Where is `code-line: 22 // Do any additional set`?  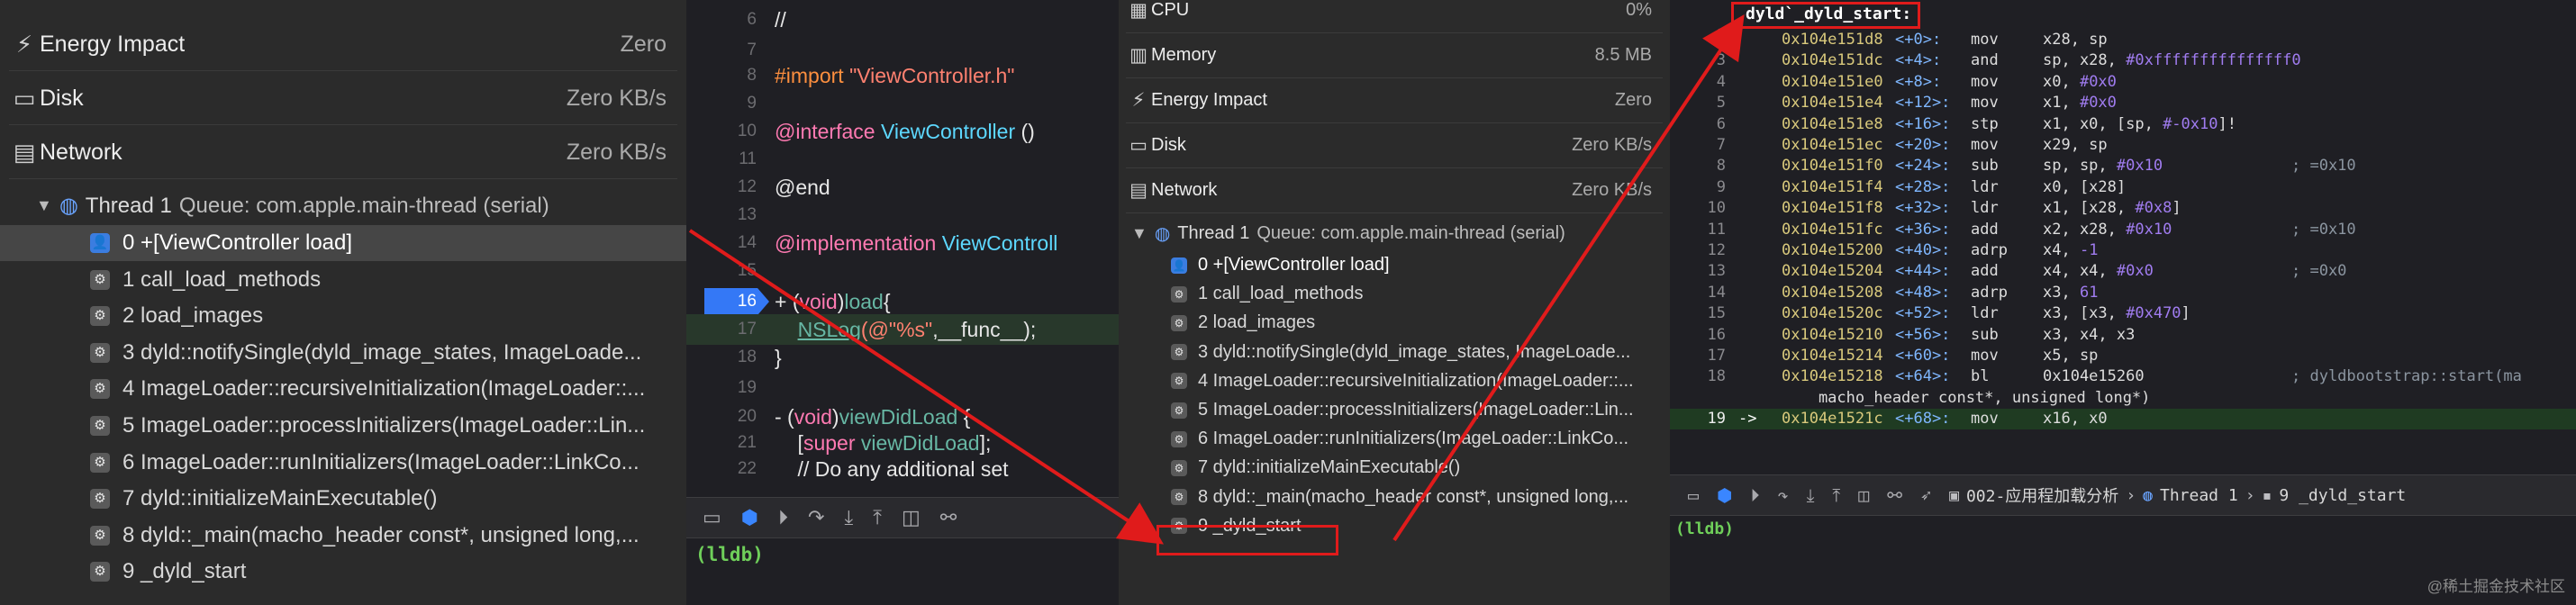 code-line: 22 // Do any additional set is located at coordinates (902, 469).